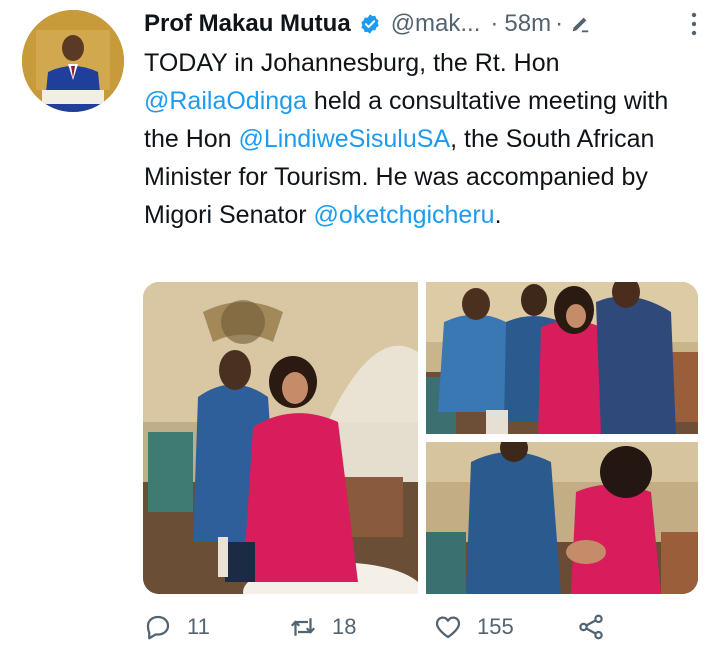 The image size is (720, 658). Describe the element at coordinates (404, 215) in the screenshot. I see `mention-link: @oketchgicheru` at that location.